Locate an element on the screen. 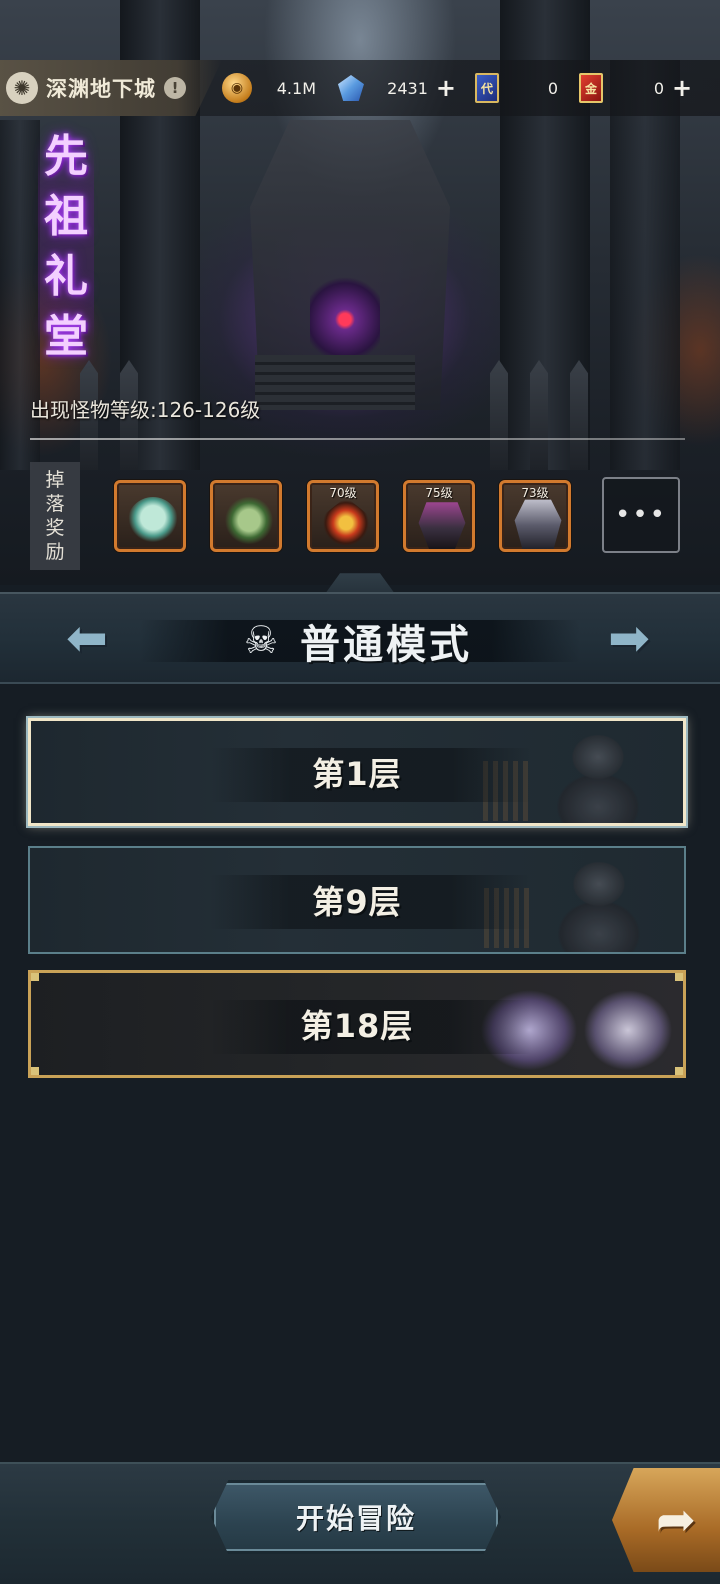 The width and height of the screenshot is (720, 1584). dungeon-title-tag: ✺ 深渊地下城 ! is located at coordinates (111, 88).